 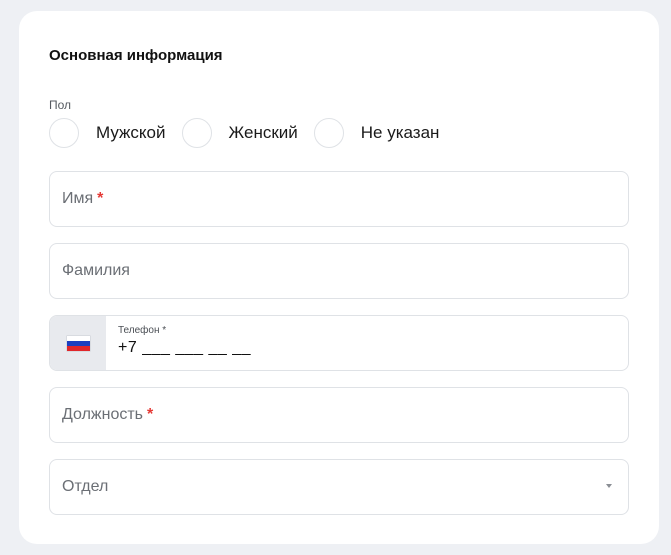 I want to click on last-name-placeholder: Фамилия, so click(x=96, y=270).